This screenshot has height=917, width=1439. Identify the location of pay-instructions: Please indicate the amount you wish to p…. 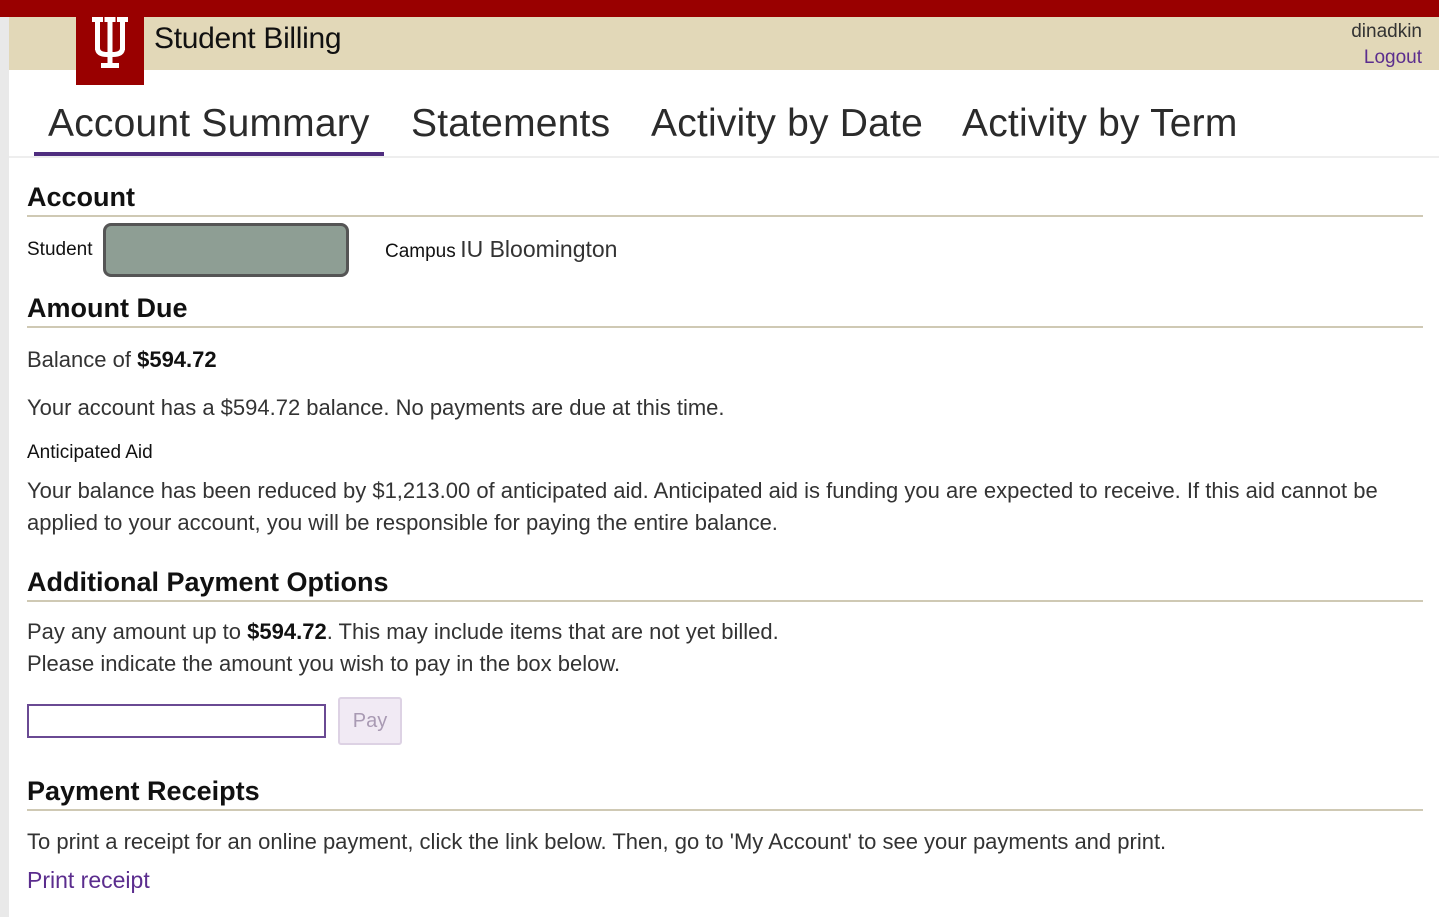
(324, 663).